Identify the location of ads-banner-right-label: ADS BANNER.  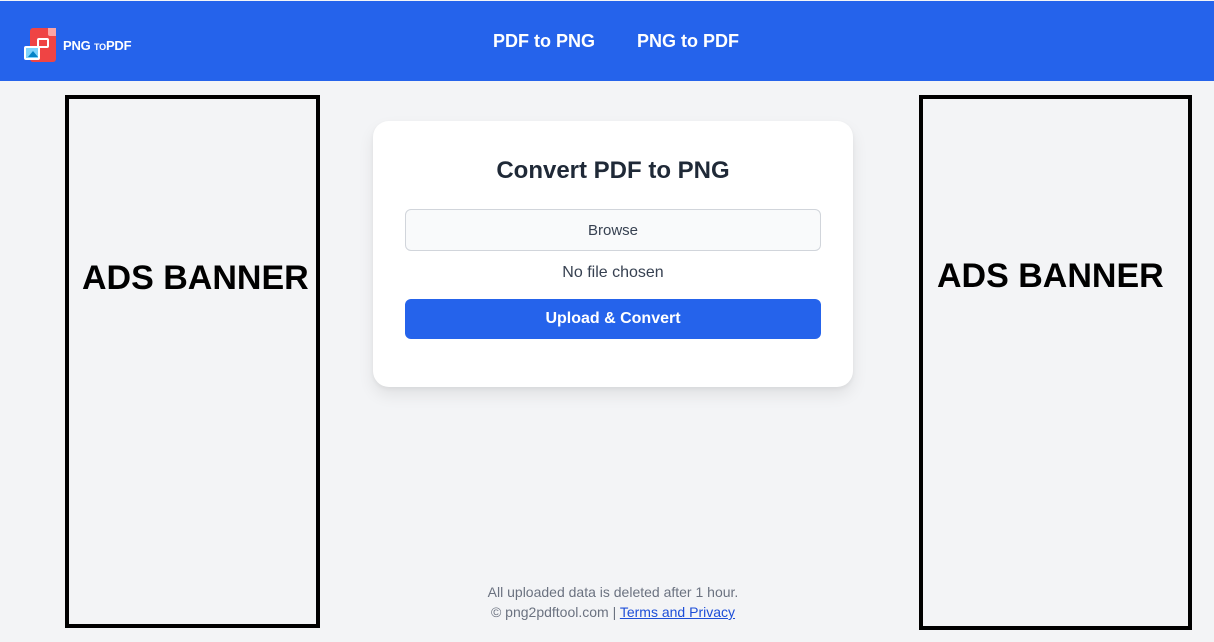
(1050, 276).